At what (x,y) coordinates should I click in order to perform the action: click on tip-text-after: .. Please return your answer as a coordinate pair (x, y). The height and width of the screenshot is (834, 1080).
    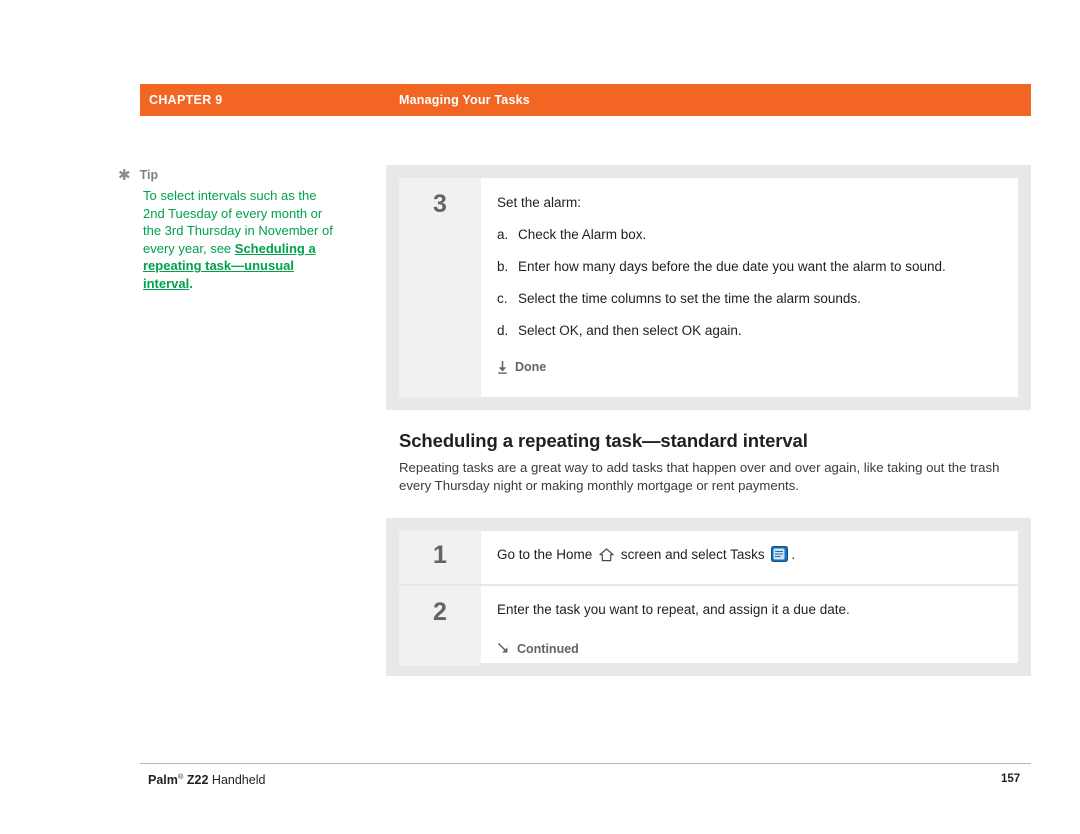
    Looking at the image, I should click on (191, 283).